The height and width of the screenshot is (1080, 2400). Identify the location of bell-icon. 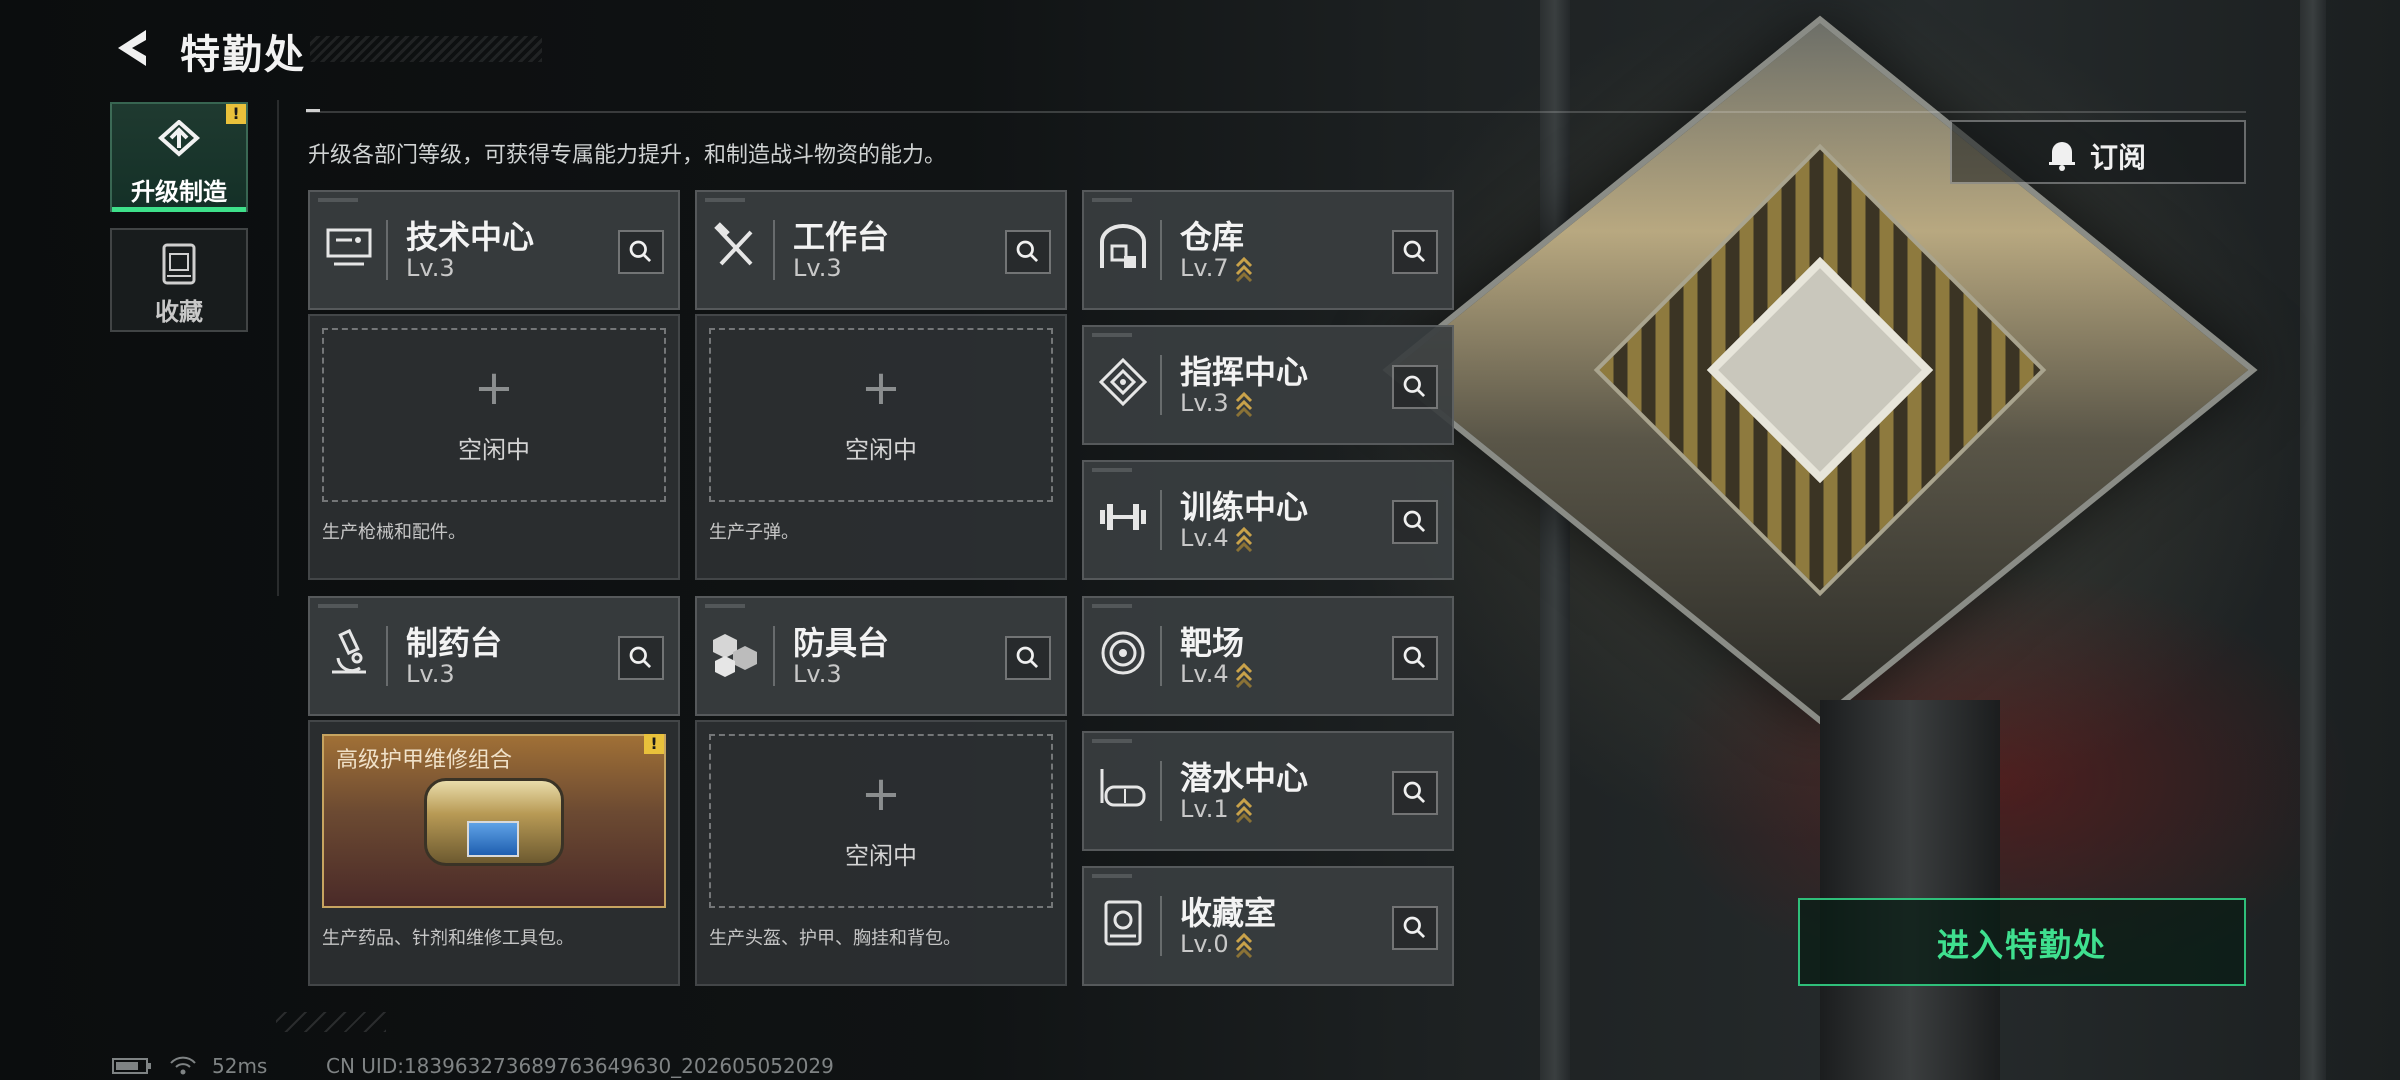
(2062, 156).